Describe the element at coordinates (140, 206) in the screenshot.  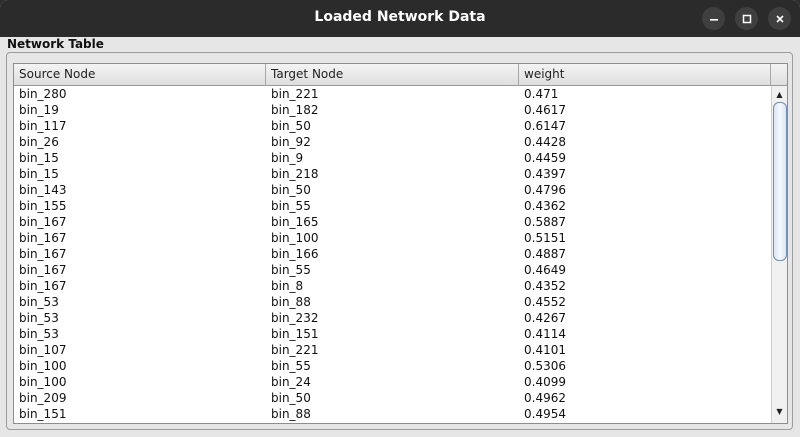
I see `cell-source-node: bin_155` at that location.